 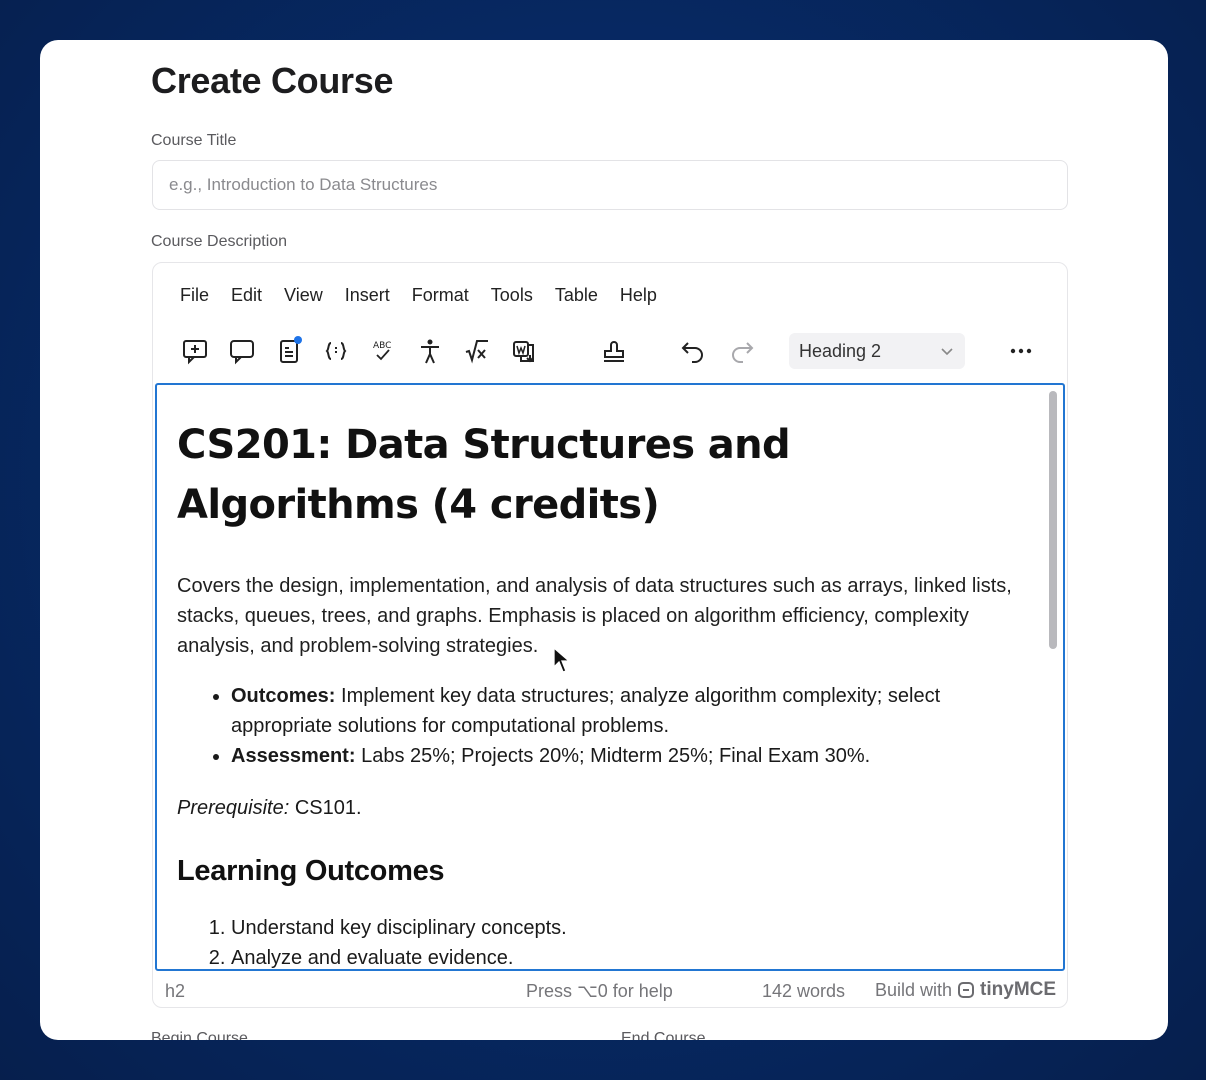 I want to click on comments-icon, so click(x=242, y=352).